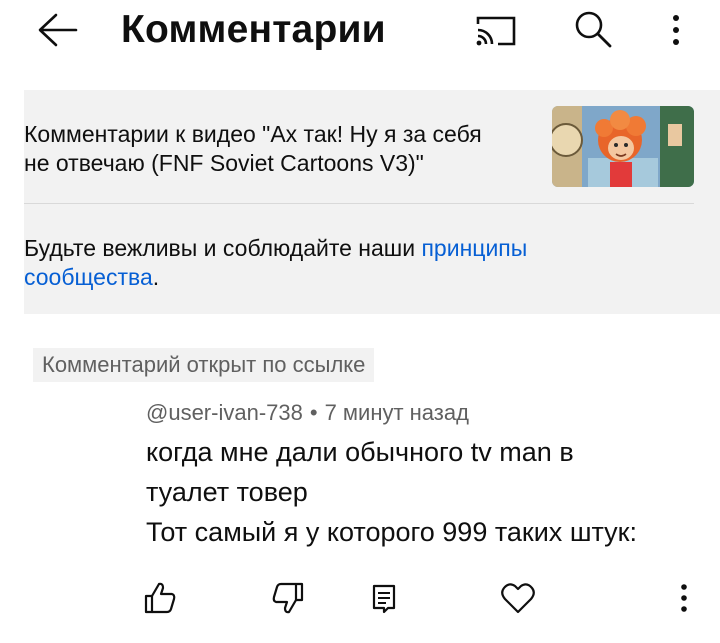  I want to click on cartoon-thumbnail-image, so click(623, 146).